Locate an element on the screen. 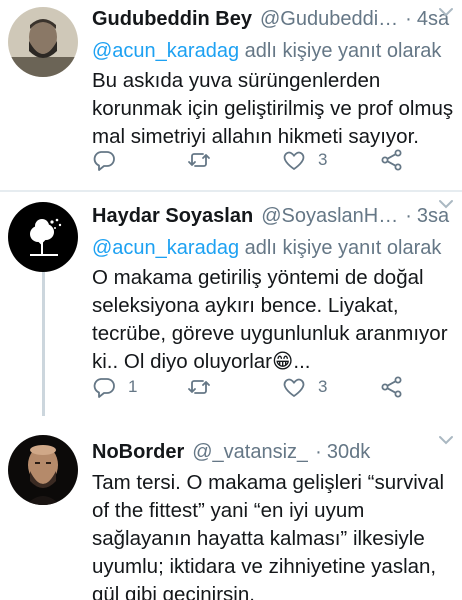  tweet-header: NoBorder @_vatansiz_ · 30dk is located at coordinates (273, 452).